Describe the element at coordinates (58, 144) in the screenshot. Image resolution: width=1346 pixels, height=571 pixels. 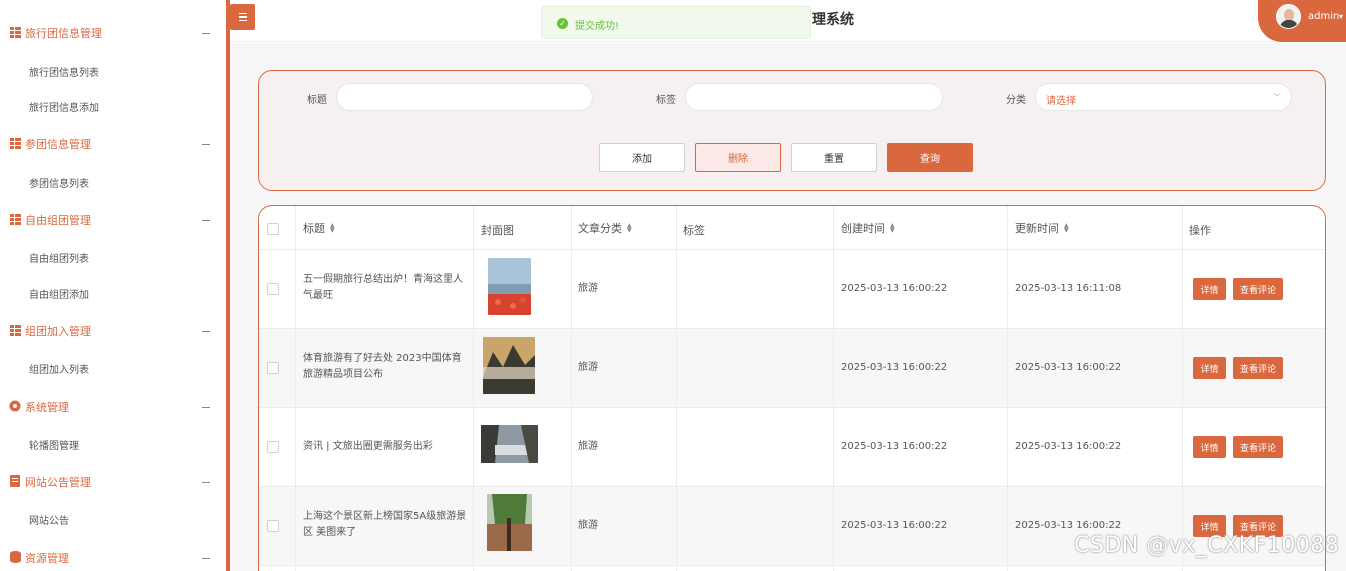
I see `sidebar-group-label: 参团信息管理` at that location.